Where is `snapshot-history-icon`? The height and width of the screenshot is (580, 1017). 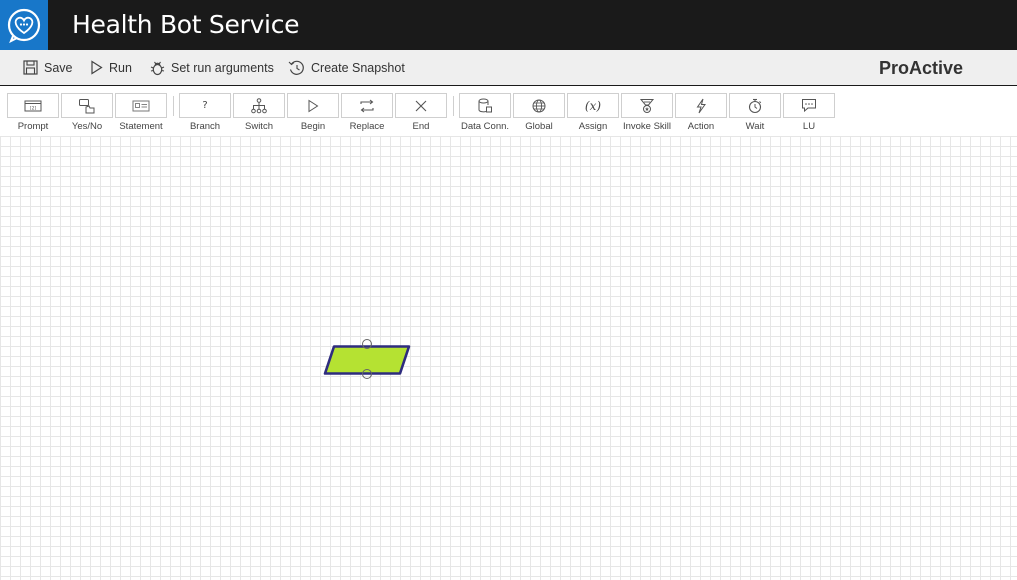
snapshot-history-icon is located at coordinates (296, 67).